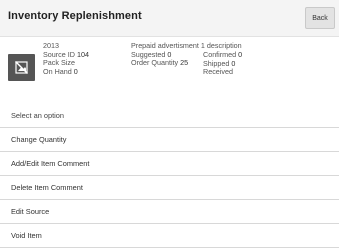 This screenshot has height=250, width=339. Describe the element at coordinates (169, 164) in the screenshot. I see `add-edit-item-comment-option: Add/Edit Item Comment` at that location.